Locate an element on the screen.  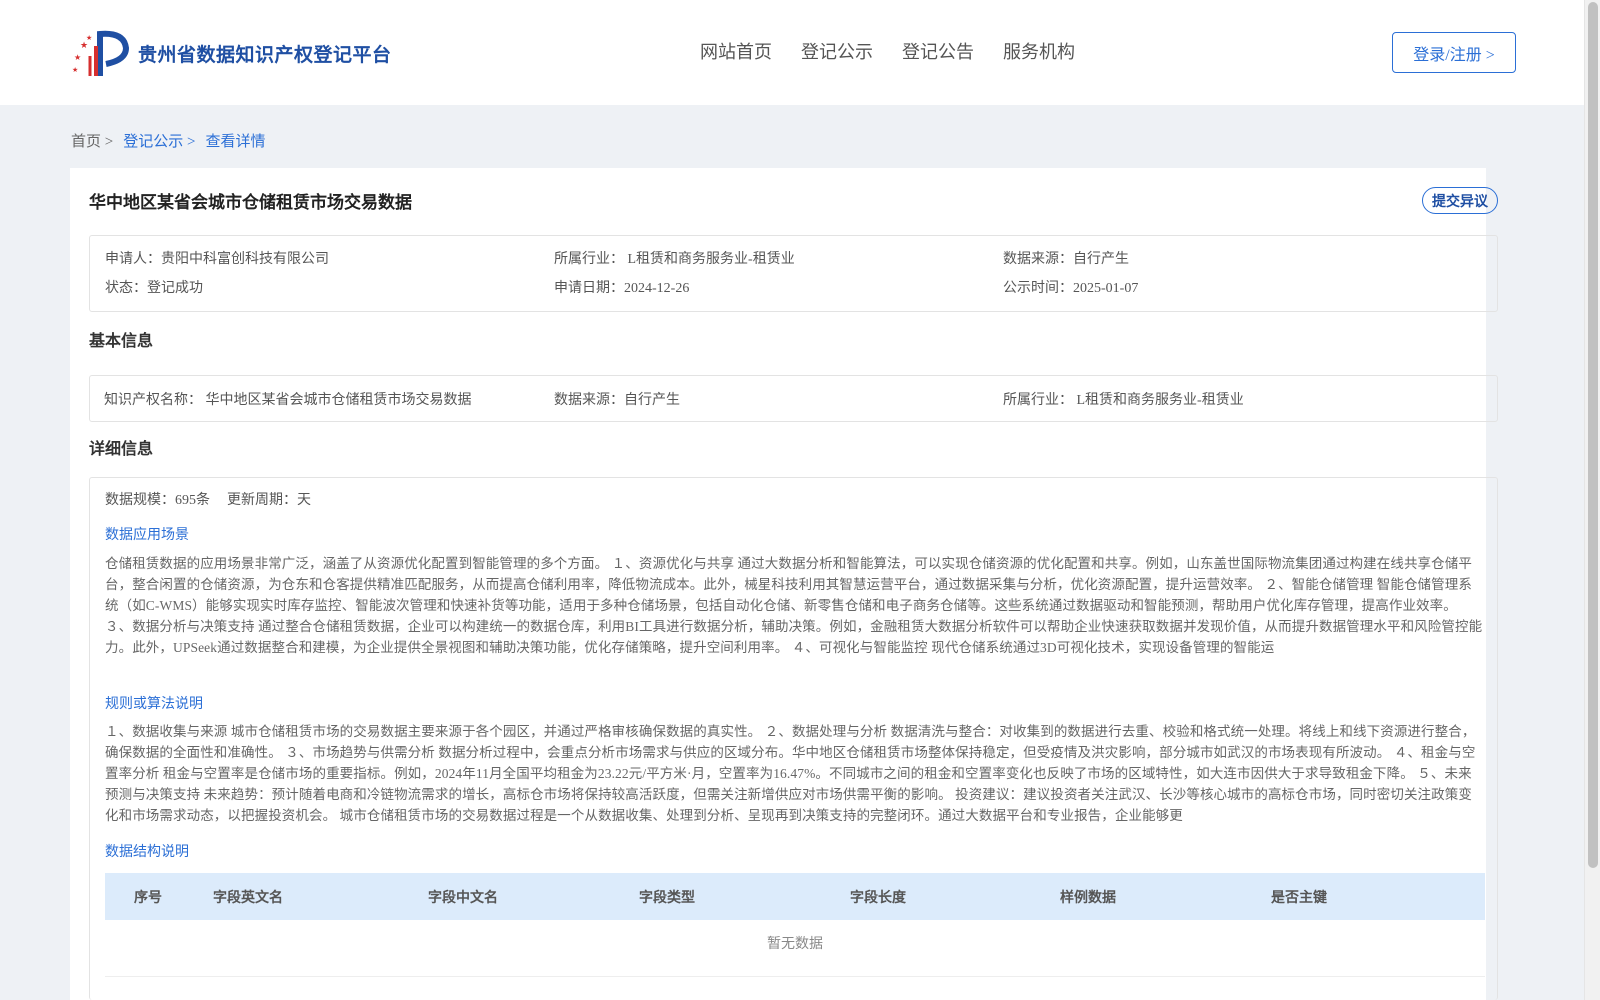
breadcrumb: 首页 > 登记公示 > 查看详情 is located at coordinates (168, 140).